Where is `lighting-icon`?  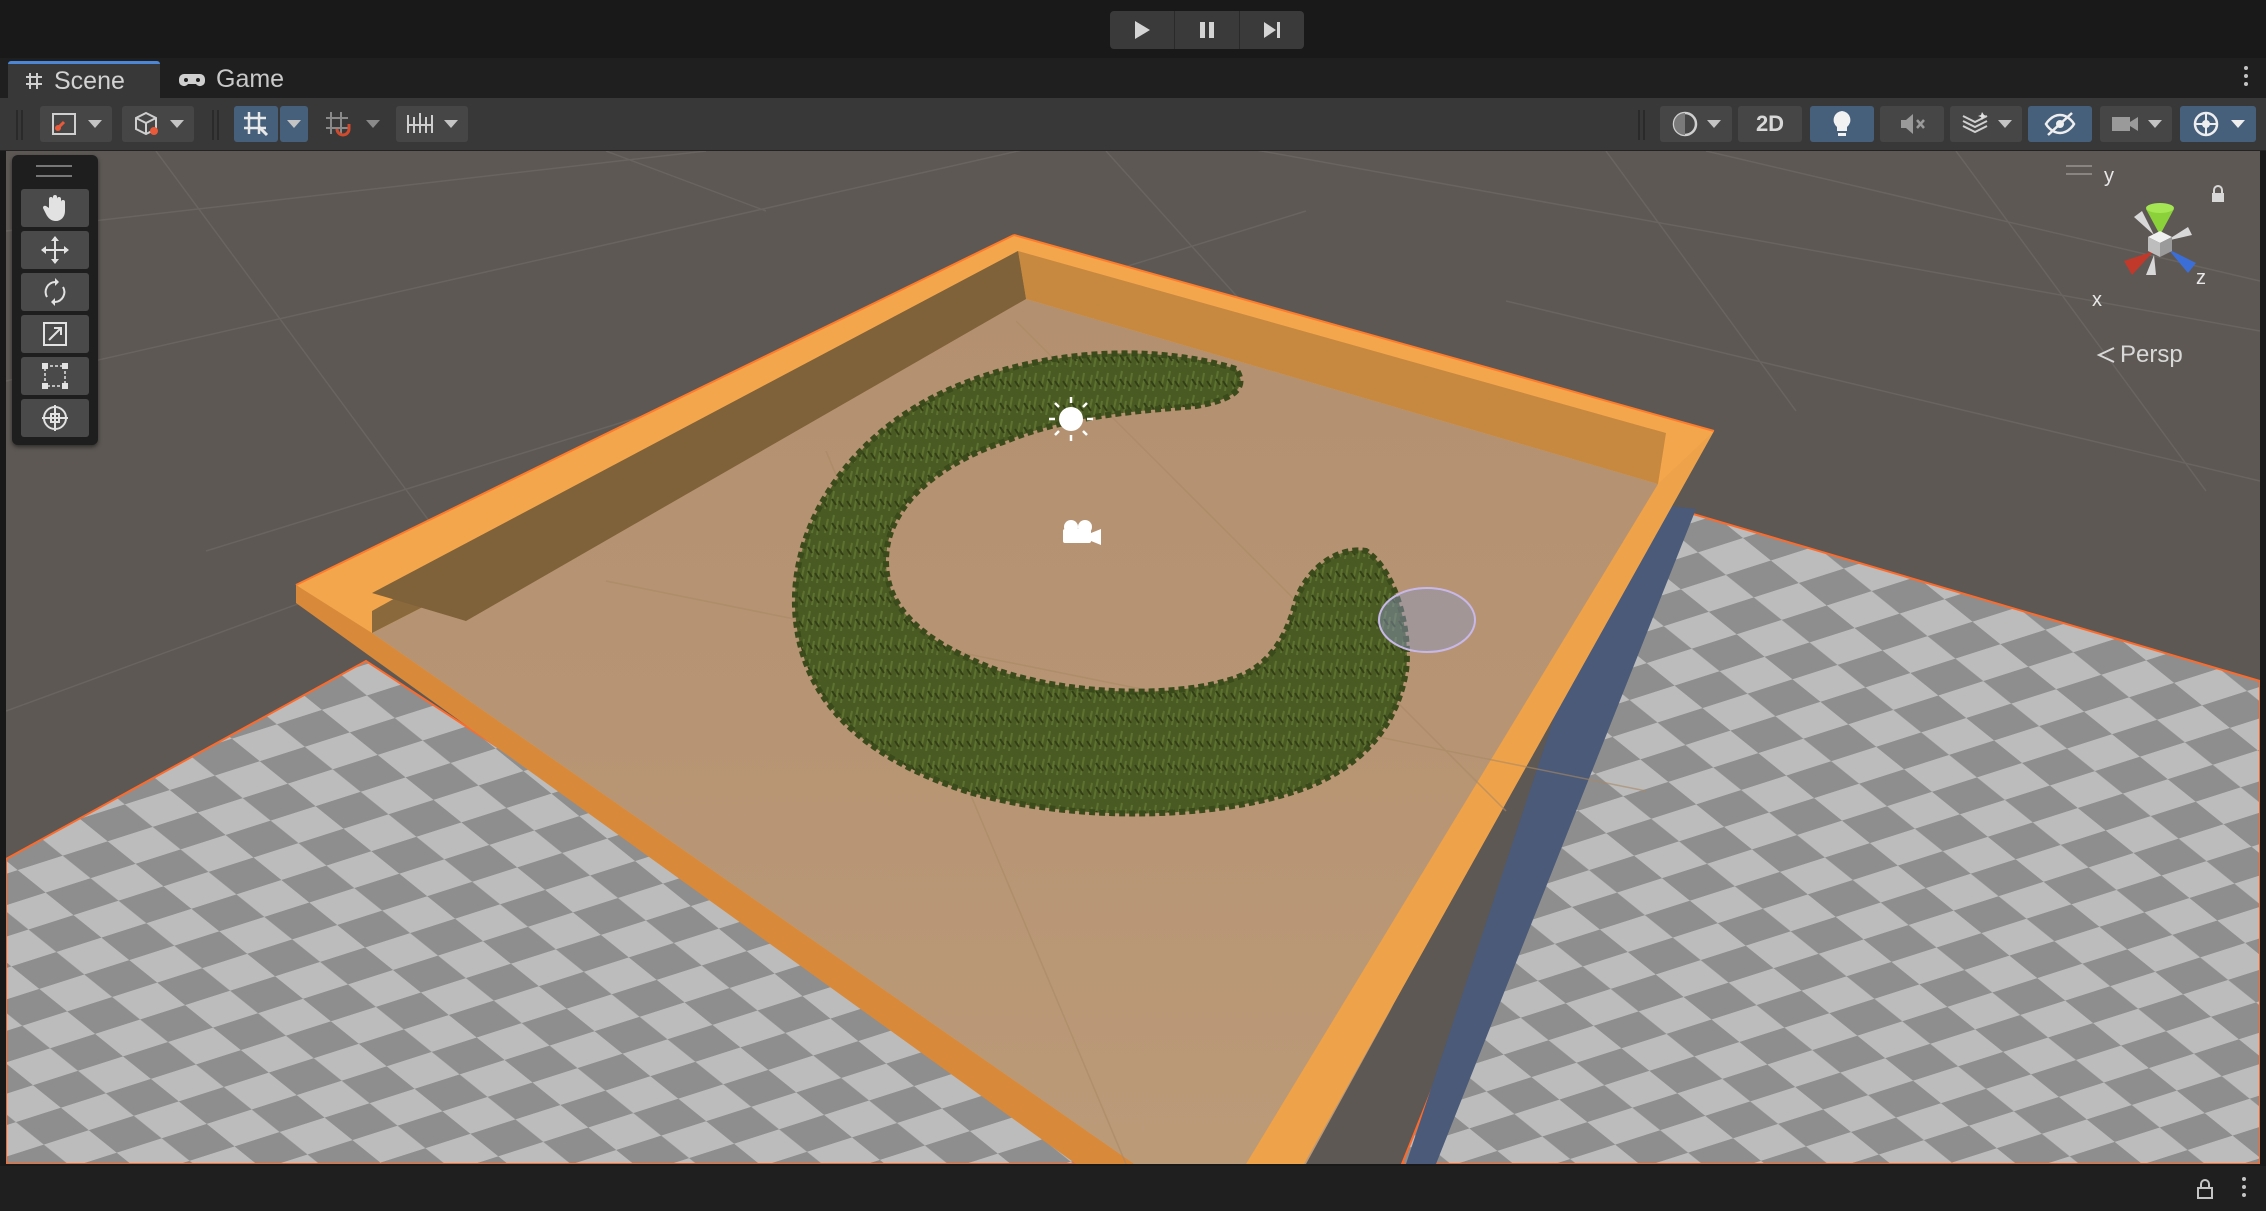 lighting-icon is located at coordinates (1842, 123).